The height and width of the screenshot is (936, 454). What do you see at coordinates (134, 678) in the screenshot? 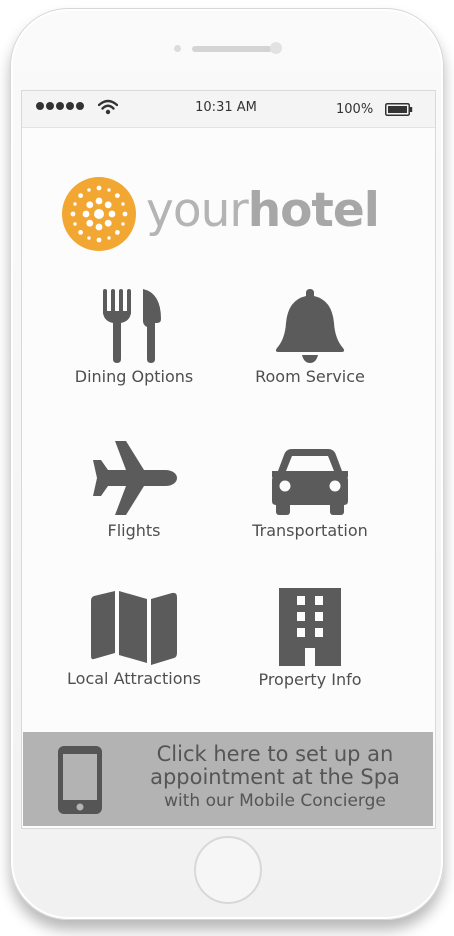
I see `menu-label-local-attractions: Local Attractions` at bounding box center [134, 678].